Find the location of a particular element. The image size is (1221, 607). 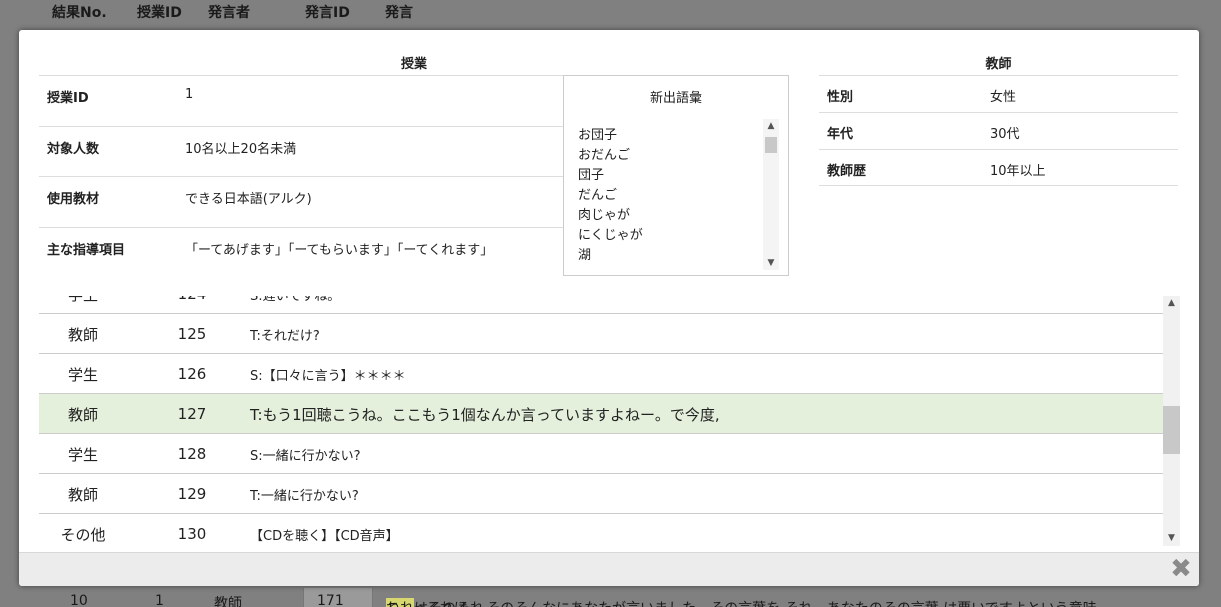

lesson-value: 10名以上20名未満 is located at coordinates (241, 149).